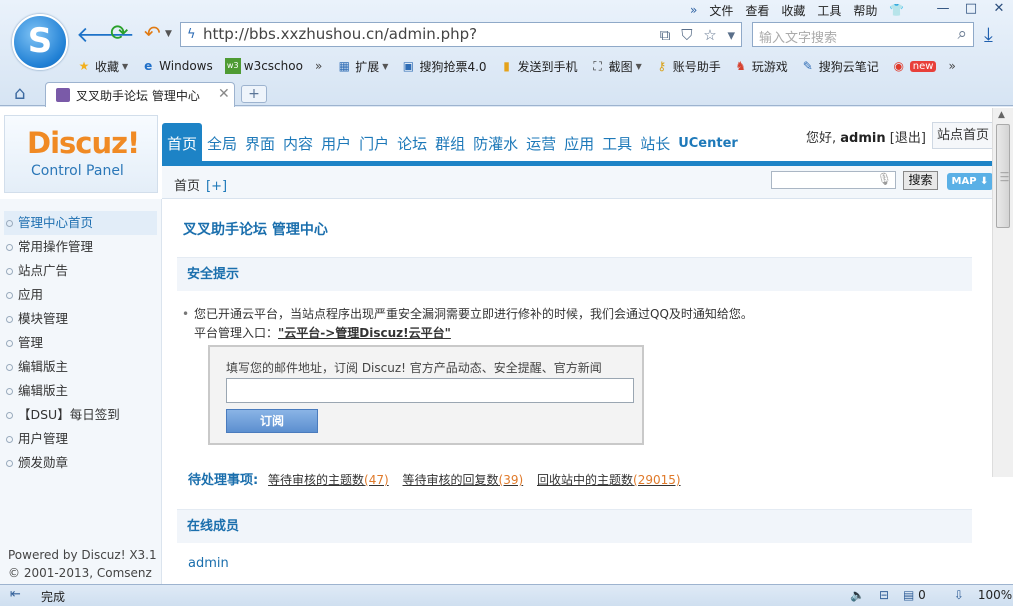 The height and width of the screenshot is (606, 1013). I want to click on fav-screenshot: ⛶ 截图 ▼, so click(615, 66).